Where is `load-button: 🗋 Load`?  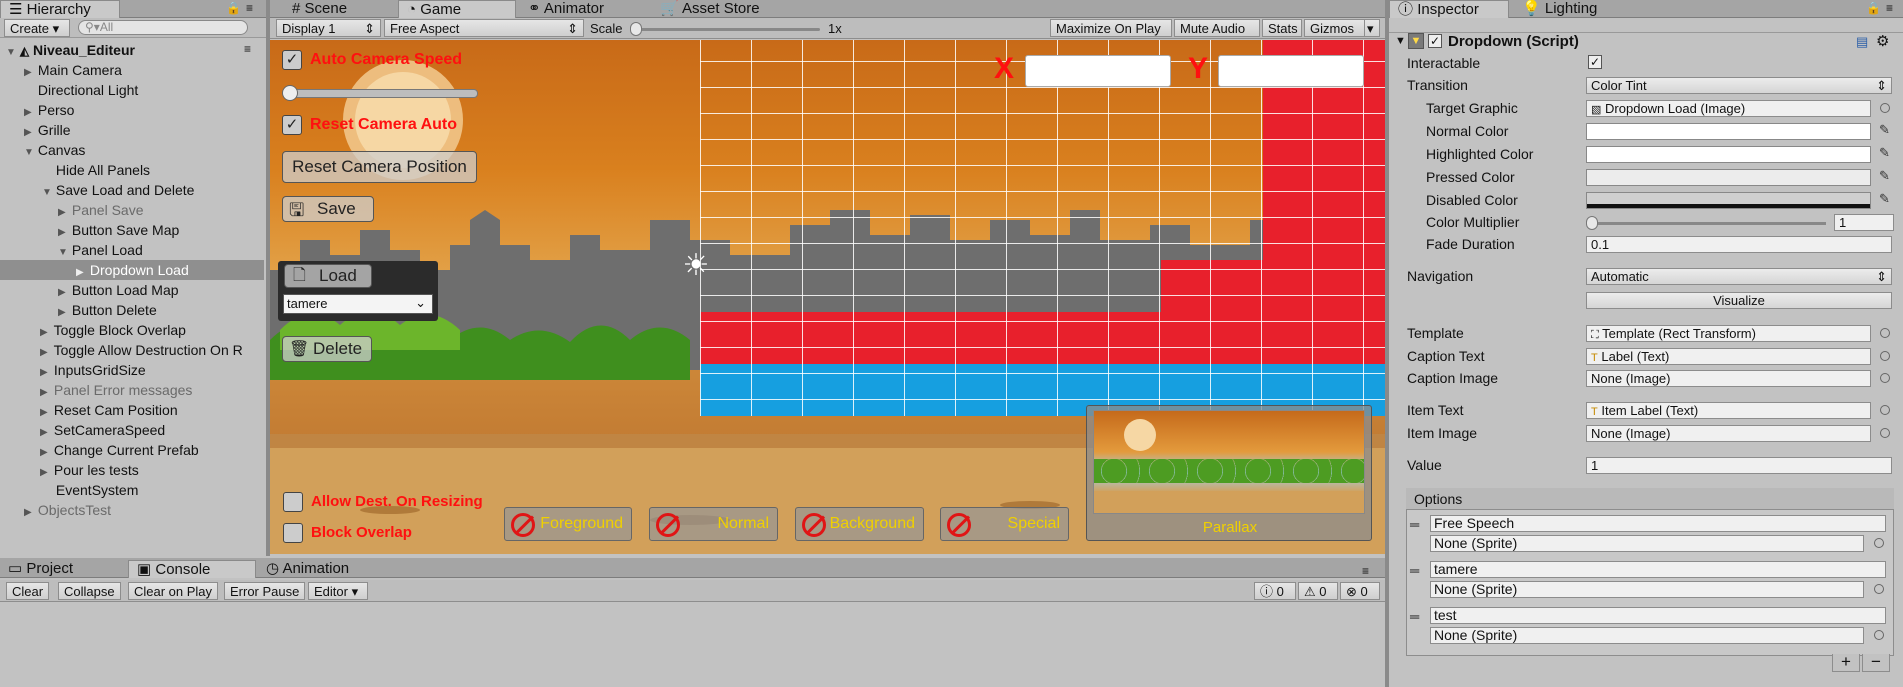 load-button: 🗋 Load is located at coordinates (328, 276).